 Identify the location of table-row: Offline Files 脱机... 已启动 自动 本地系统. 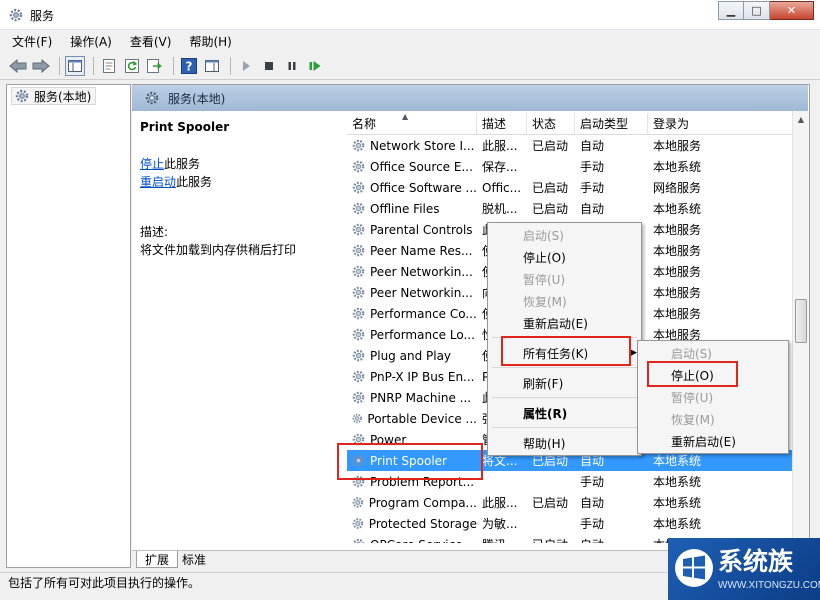
(570, 208).